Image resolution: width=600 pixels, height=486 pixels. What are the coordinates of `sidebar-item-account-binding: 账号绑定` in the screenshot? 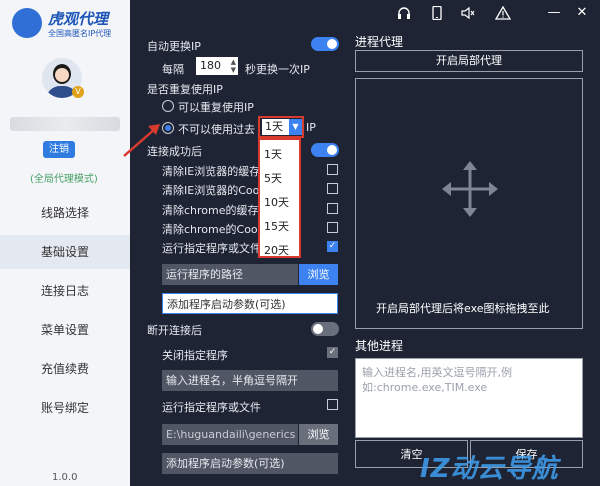 It's located at (65, 408).